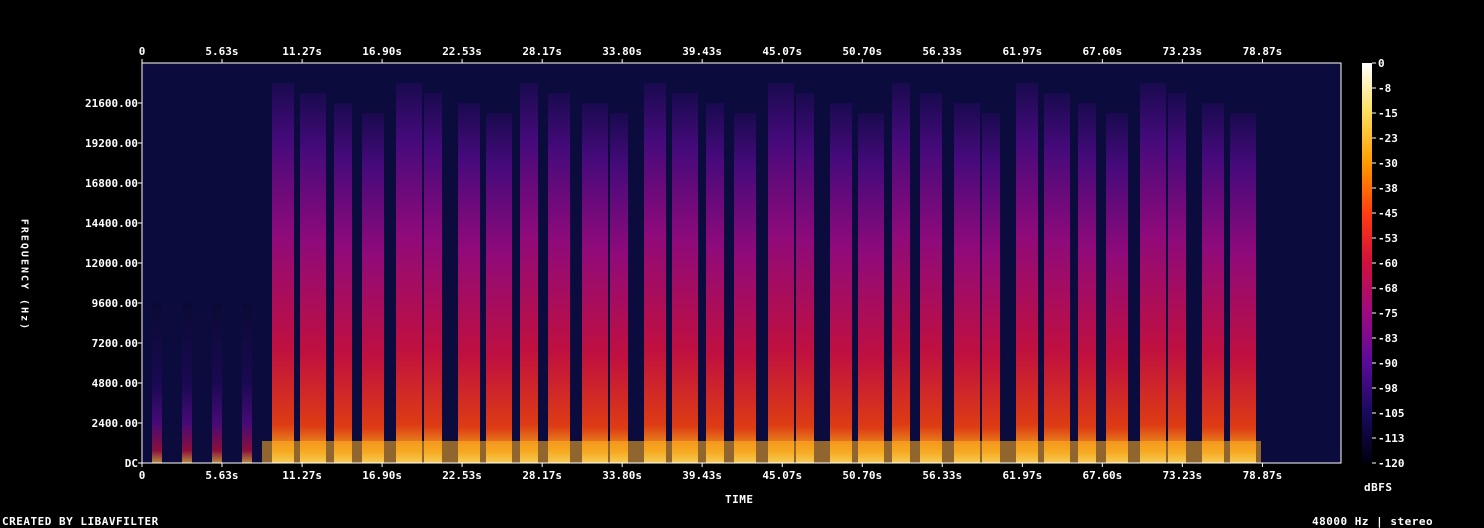 This screenshot has height=528, width=1484. I want to click on y-tick-label: 21600.00, so click(111, 103).